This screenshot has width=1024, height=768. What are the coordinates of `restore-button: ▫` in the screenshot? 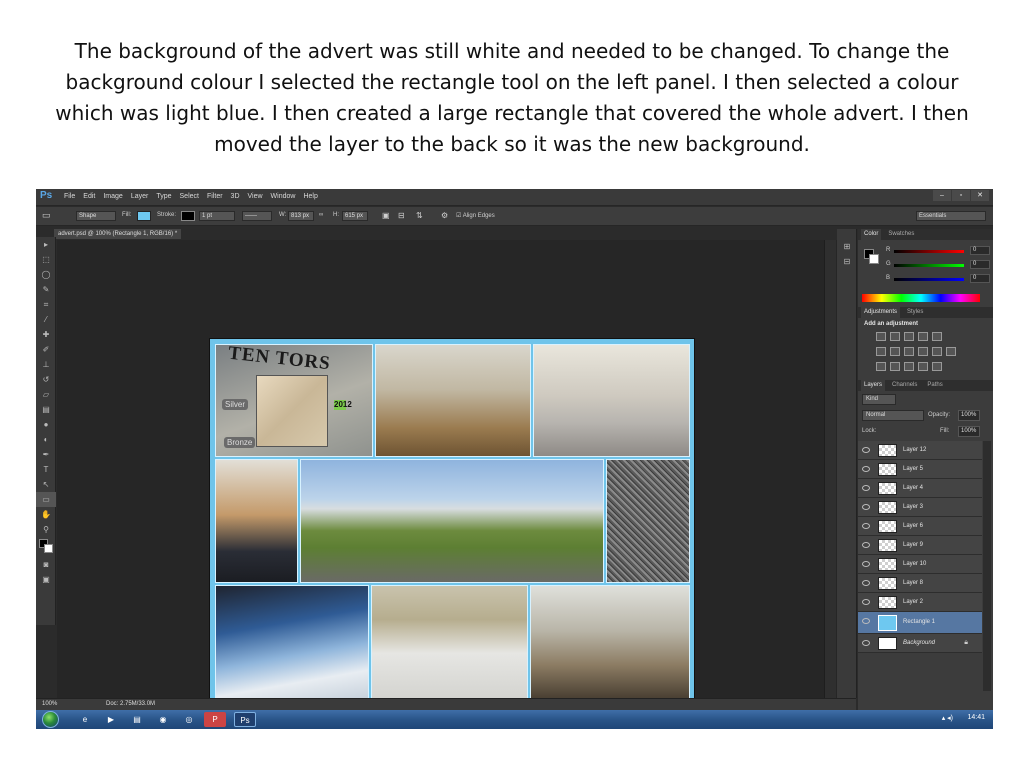 It's located at (961, 195).